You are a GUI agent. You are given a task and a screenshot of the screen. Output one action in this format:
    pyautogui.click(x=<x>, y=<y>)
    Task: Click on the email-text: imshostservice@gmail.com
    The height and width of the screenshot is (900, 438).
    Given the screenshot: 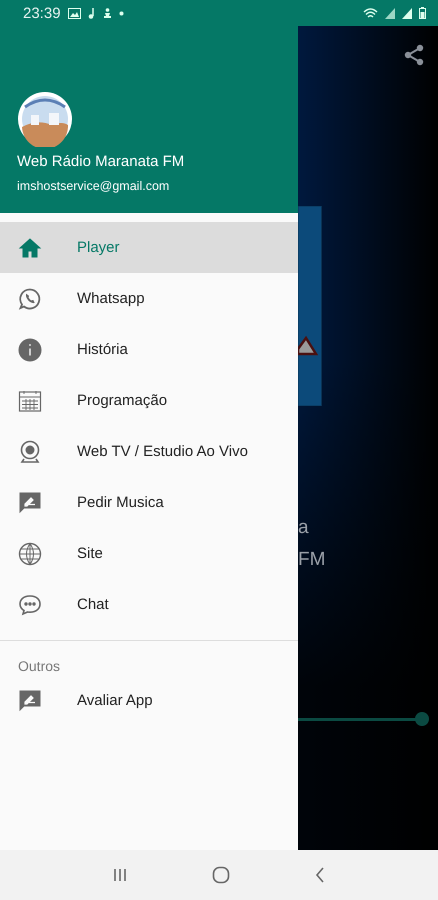 What is the action you would take?
    pyautogui.click(x=93, y=186)
    